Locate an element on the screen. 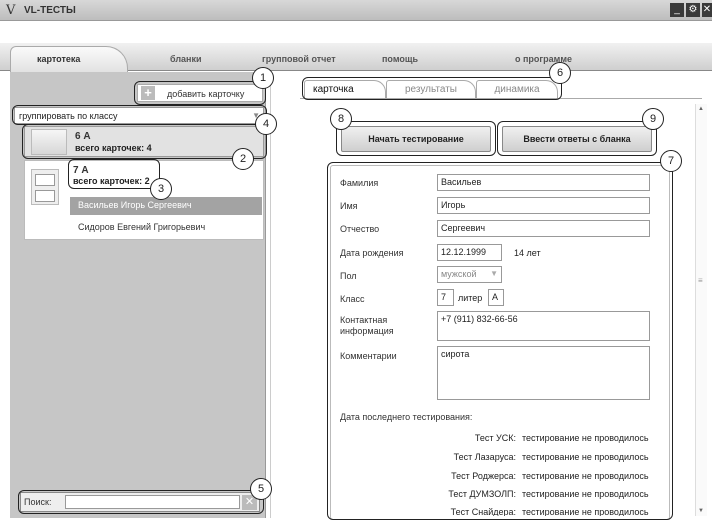 The height and width of the screenshot is (523, 712). callout-7: 7 is located at coordinates (671, 161).